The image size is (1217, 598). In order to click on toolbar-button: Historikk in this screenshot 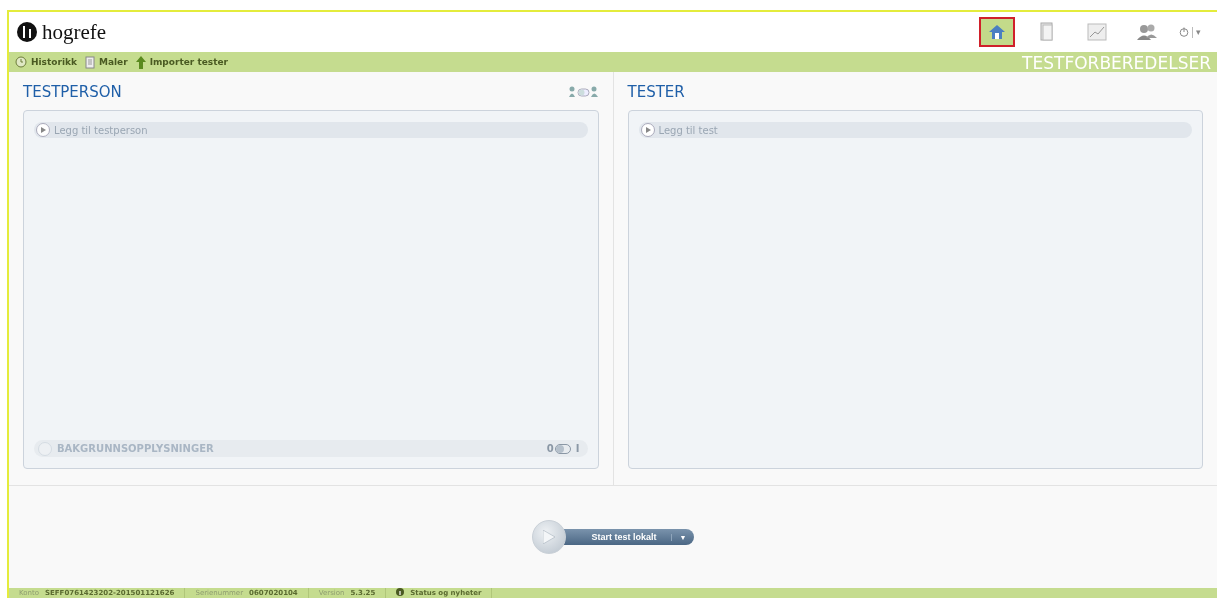, I will do `click(46, 62)`.